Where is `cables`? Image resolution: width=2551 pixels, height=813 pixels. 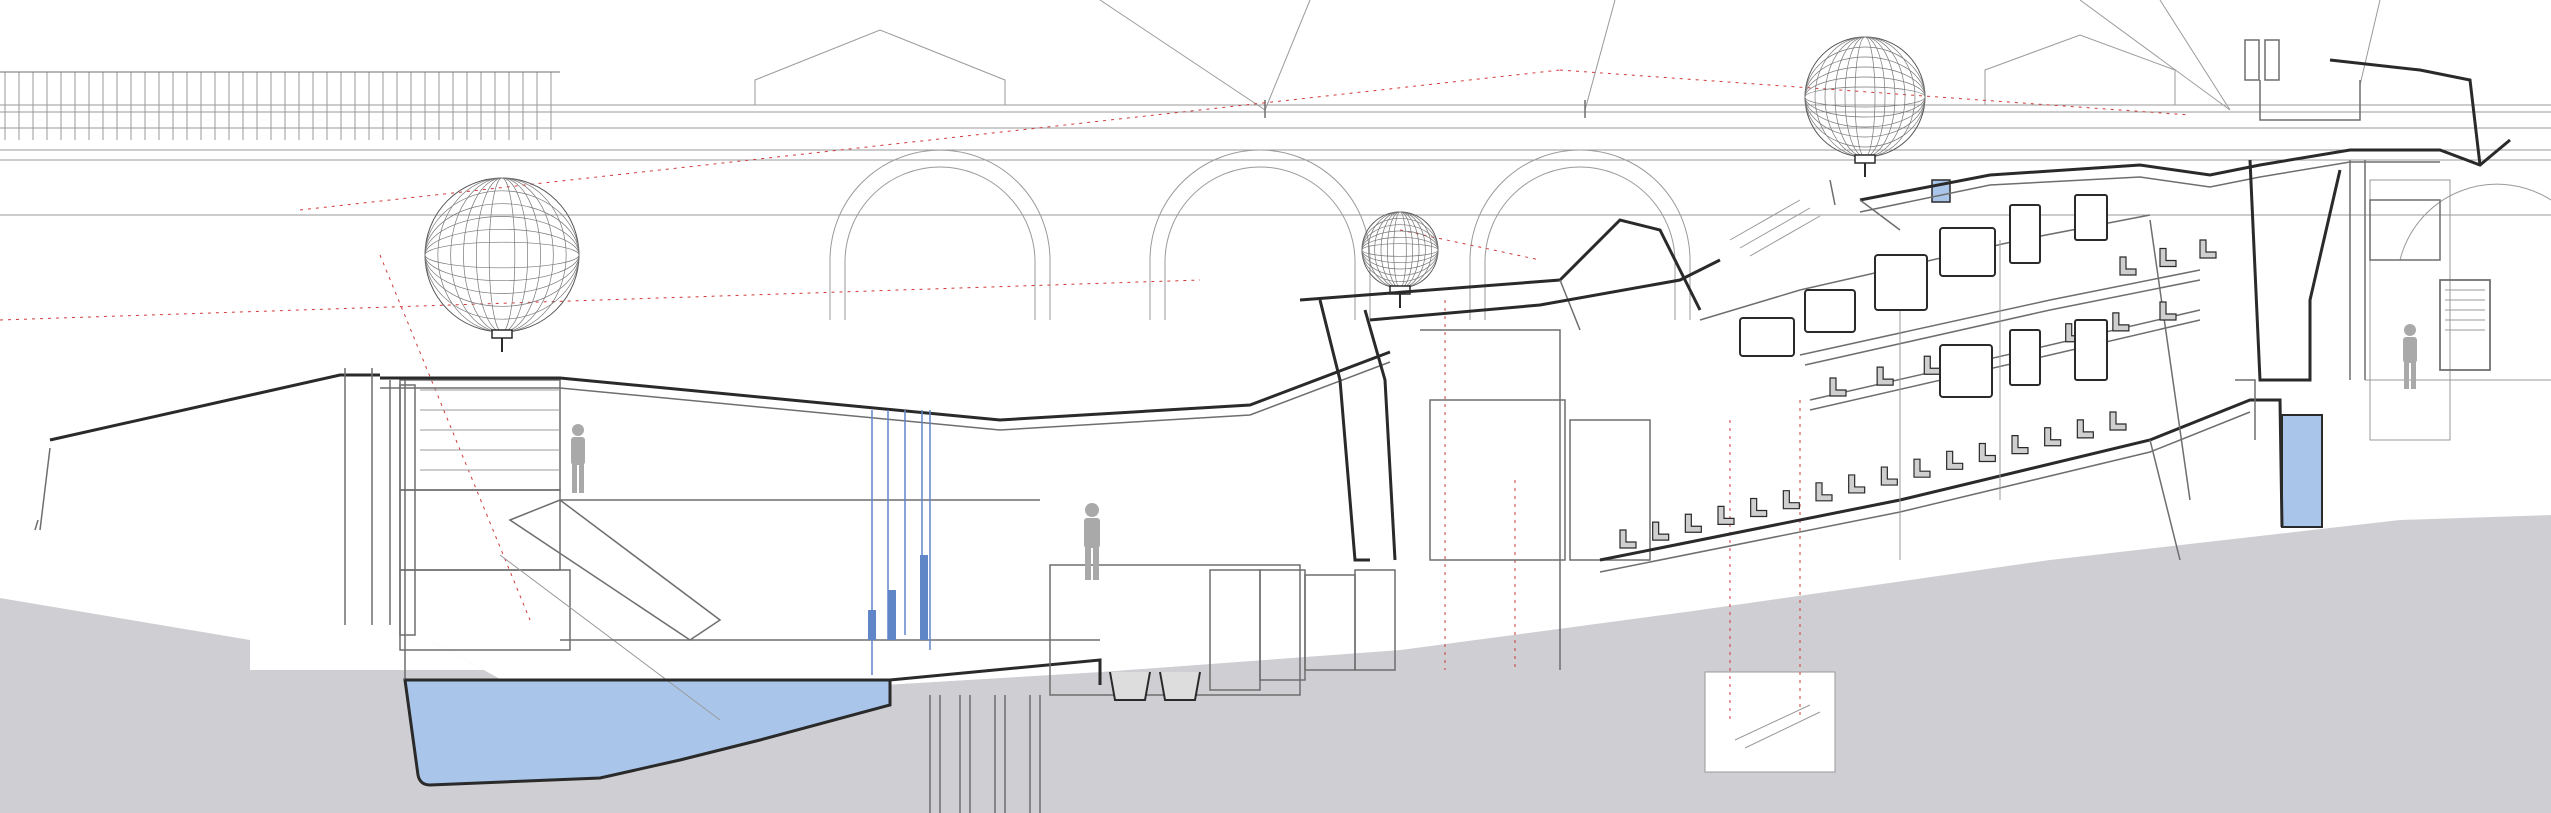 cables is located at coordinates (1740, 59).